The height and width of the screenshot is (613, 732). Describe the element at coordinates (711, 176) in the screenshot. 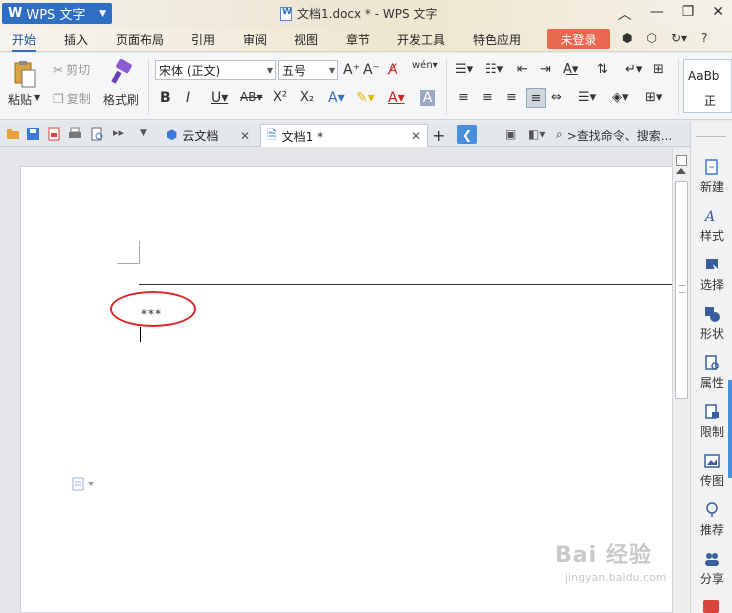

I see `side-item-new: 新建` at that location.